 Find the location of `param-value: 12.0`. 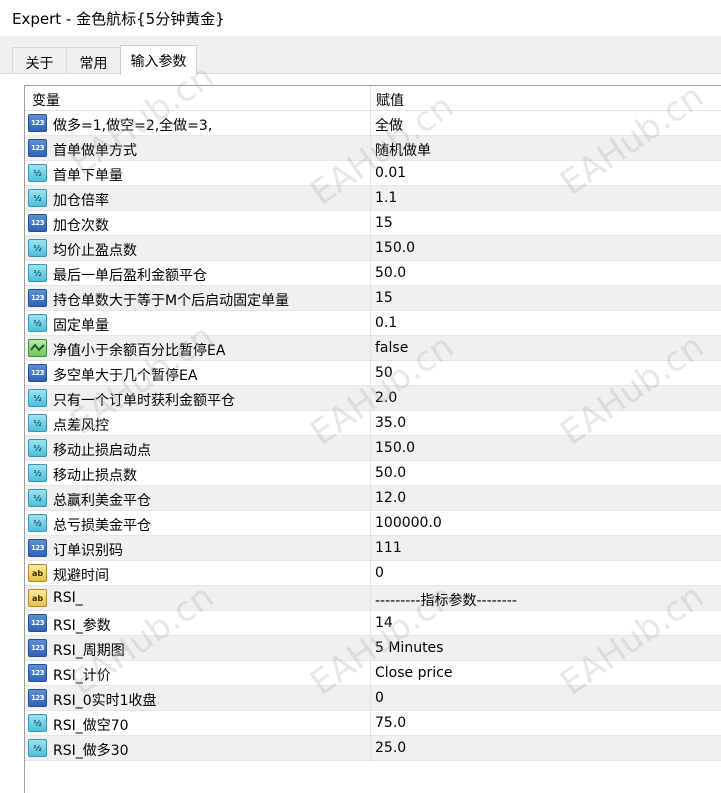

param-value: 12.0 is located at coordinates (390, 498).